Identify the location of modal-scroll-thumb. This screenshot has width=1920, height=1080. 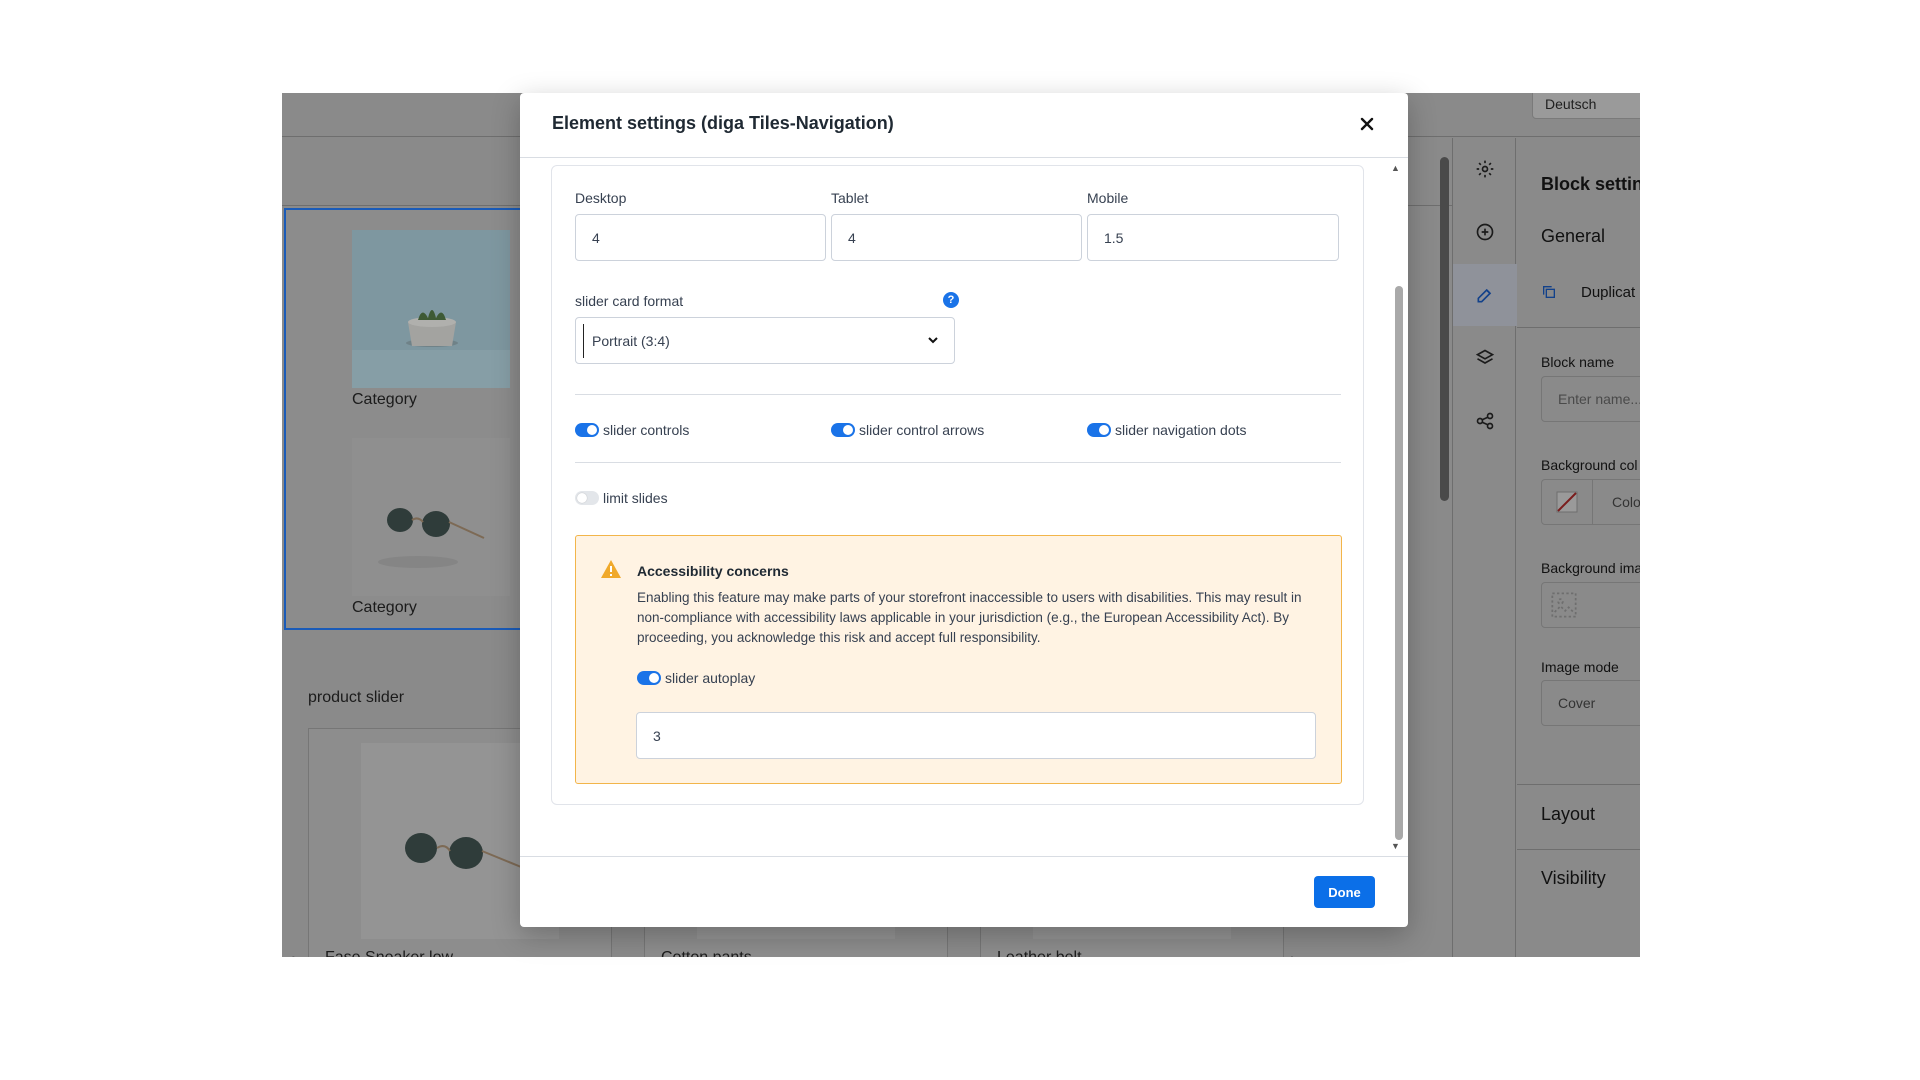
(1399, 563).